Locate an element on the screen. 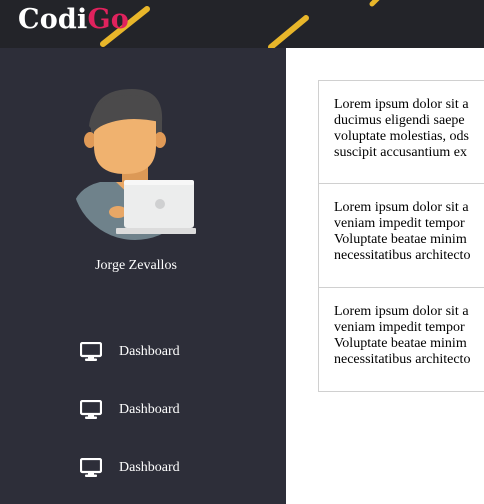  user-name: Jorge Zevallos is located at coordinates (136, 265).